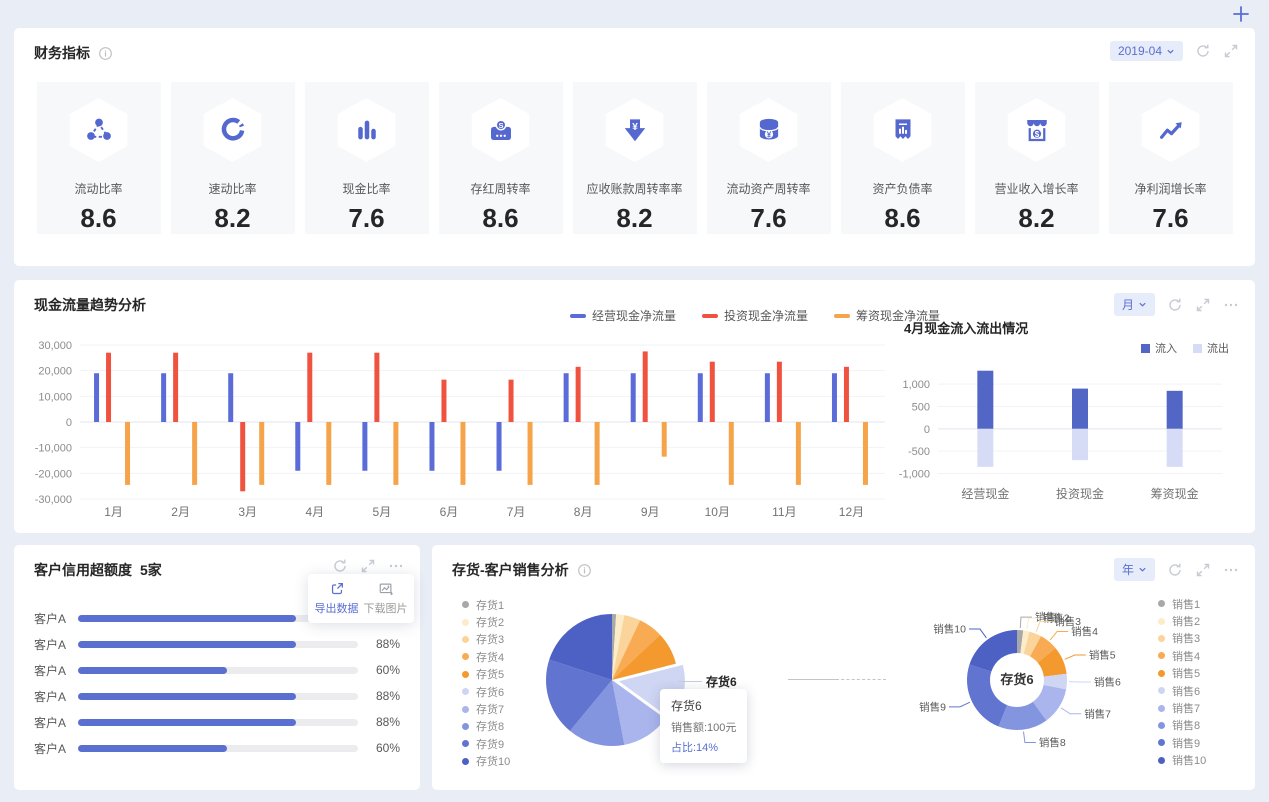 This screenshot has width=1269, height=802. I want to click on legend-item: 存货4, so click(486, 656).